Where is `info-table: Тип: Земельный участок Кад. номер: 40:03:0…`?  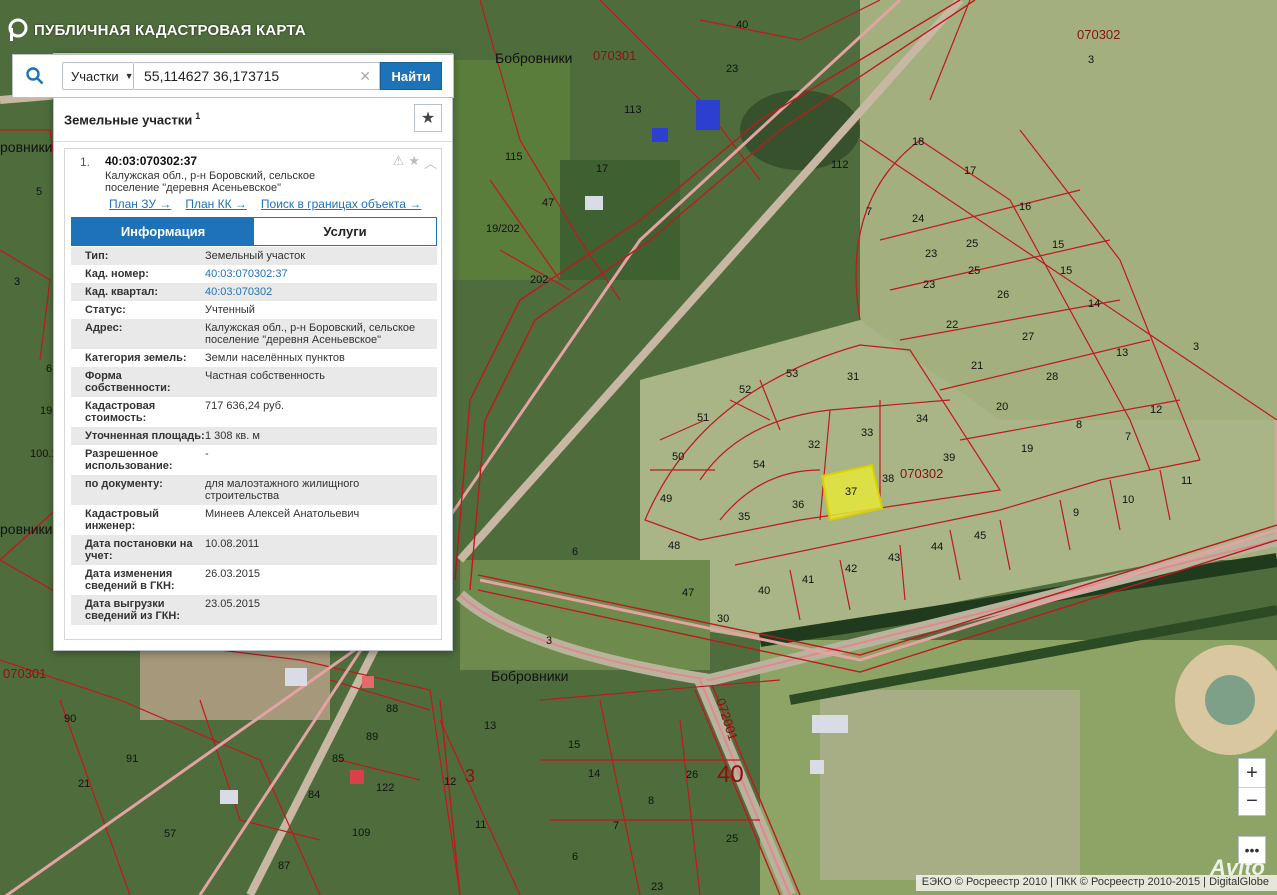 info-table: Тип: Земельный участок Кад. номер: 40:03:0… is located at coordinates (254, 436).